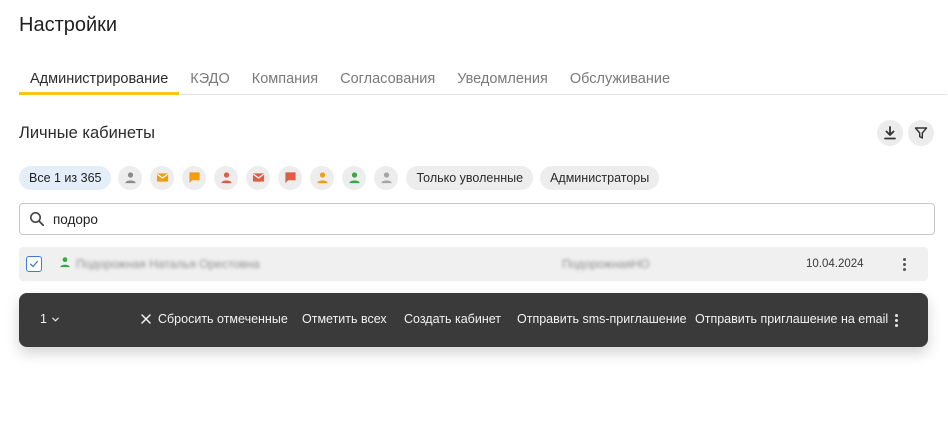 The image size is (948, 433). I want to click on filter-icon, so click(921, 133).